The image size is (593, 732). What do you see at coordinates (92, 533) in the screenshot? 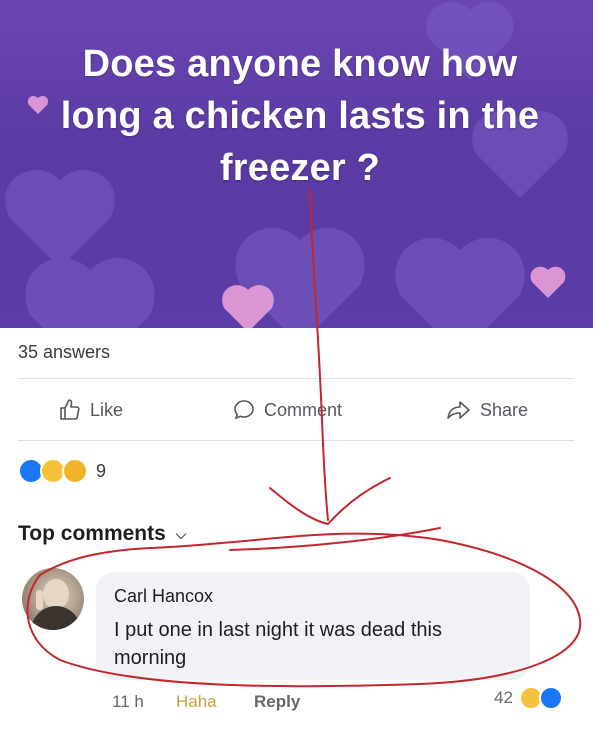
I see `top-comments-label: Top comments` at bounding box center [92, 533].